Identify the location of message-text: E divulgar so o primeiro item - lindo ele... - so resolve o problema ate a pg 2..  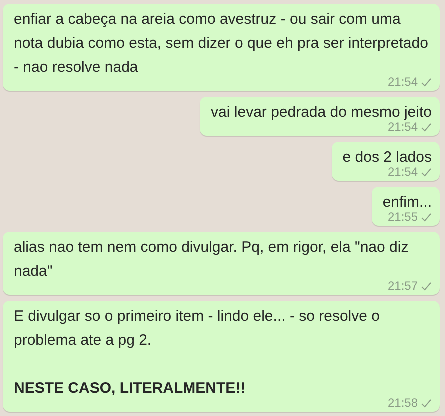
(197, 329).